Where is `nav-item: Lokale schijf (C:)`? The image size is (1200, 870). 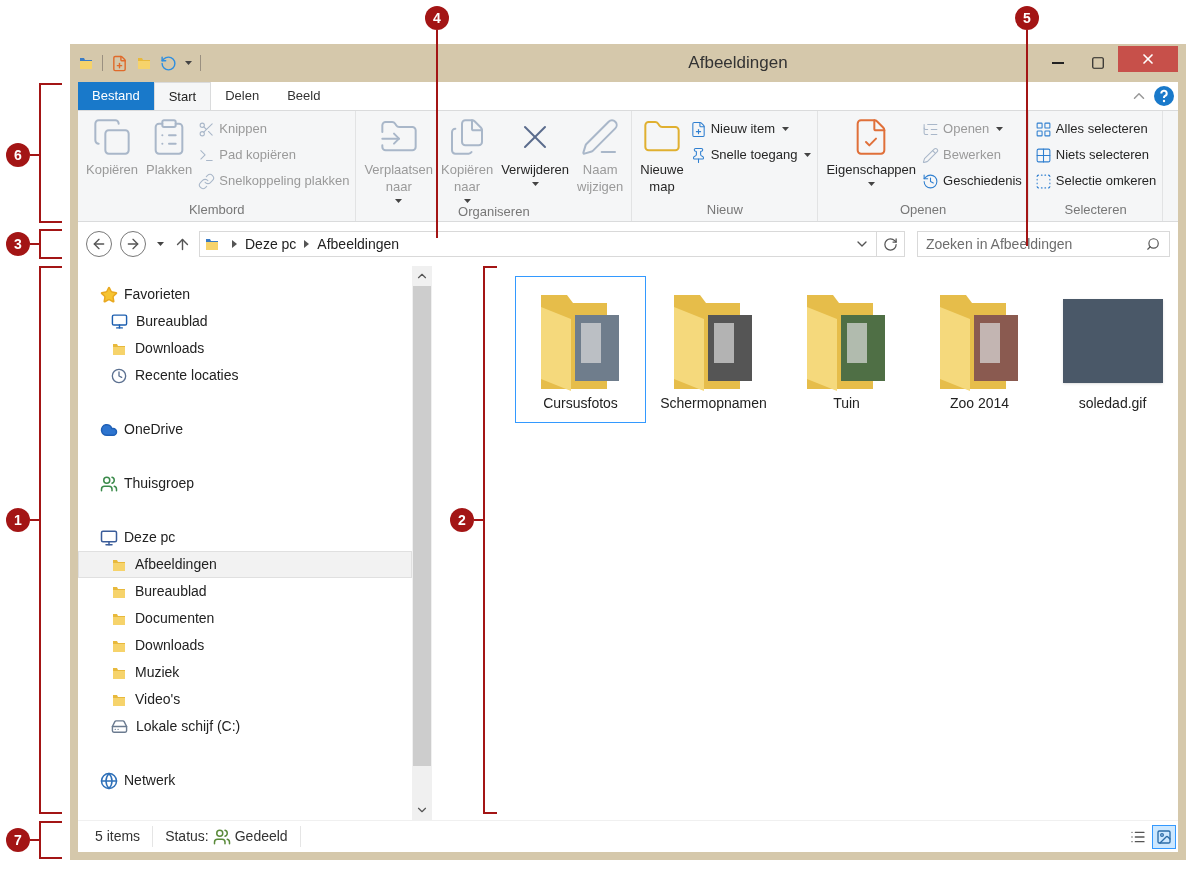
nav-item: Lokale schijf (C:) is located at coordinates (245, 726).